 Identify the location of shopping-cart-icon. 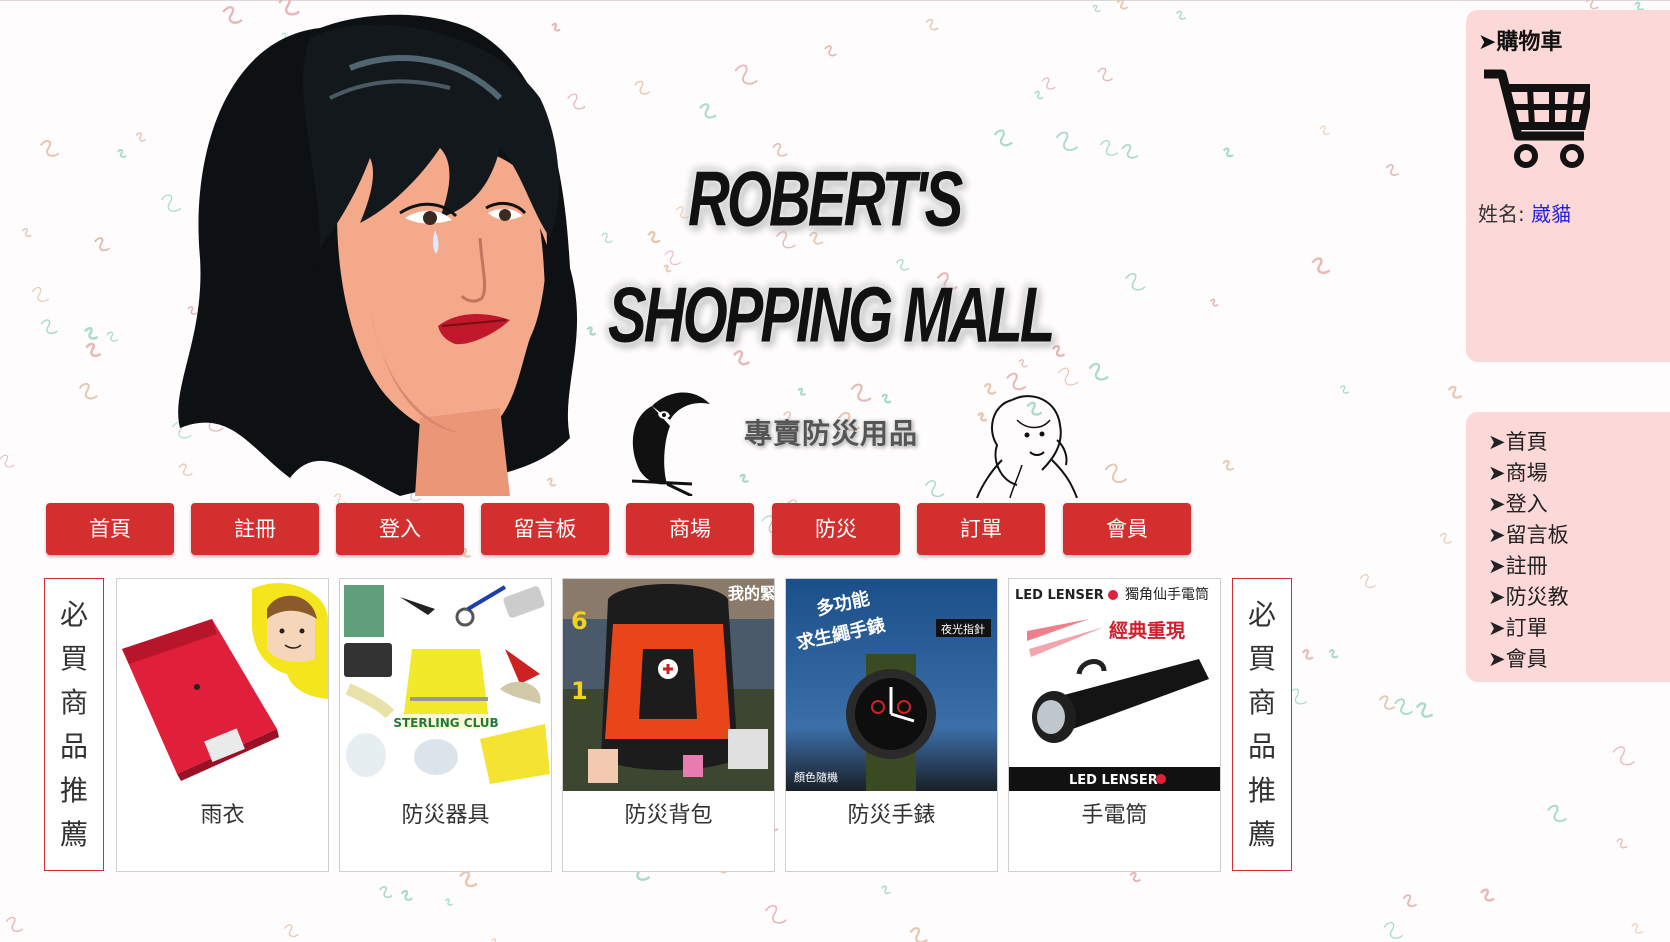
(1535, 118).